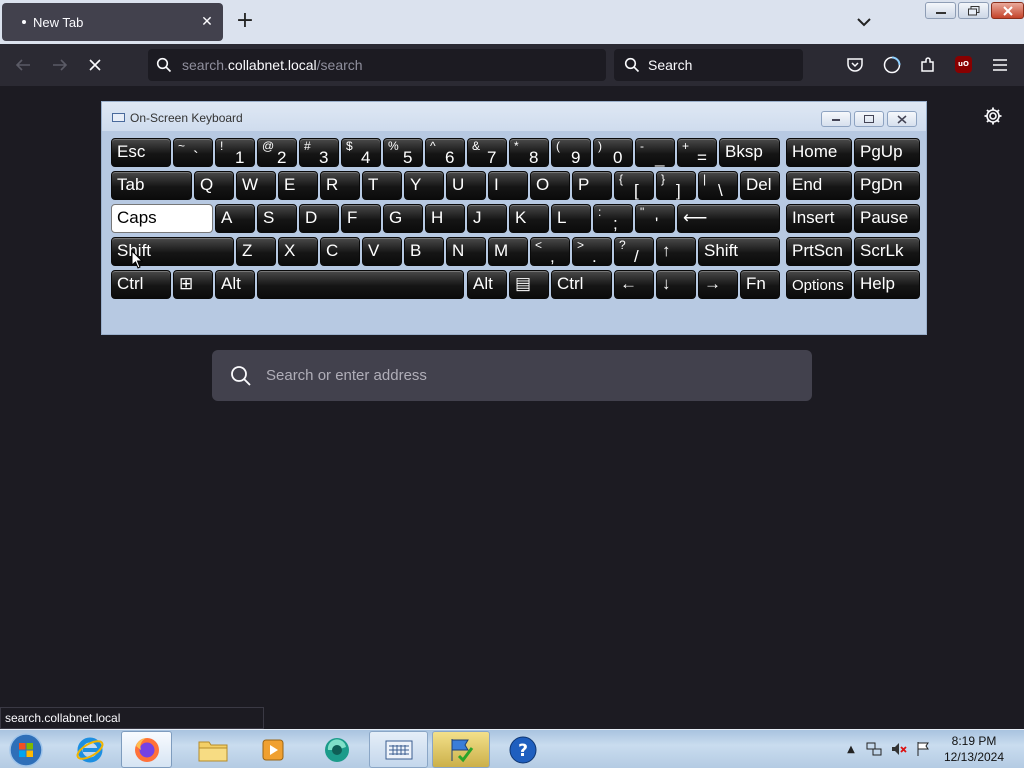 The height and width of the screenshot is (768, 1024). Describe the element at coordinates (235, 218) in the screenshot. I see `key-a: A` at that location.